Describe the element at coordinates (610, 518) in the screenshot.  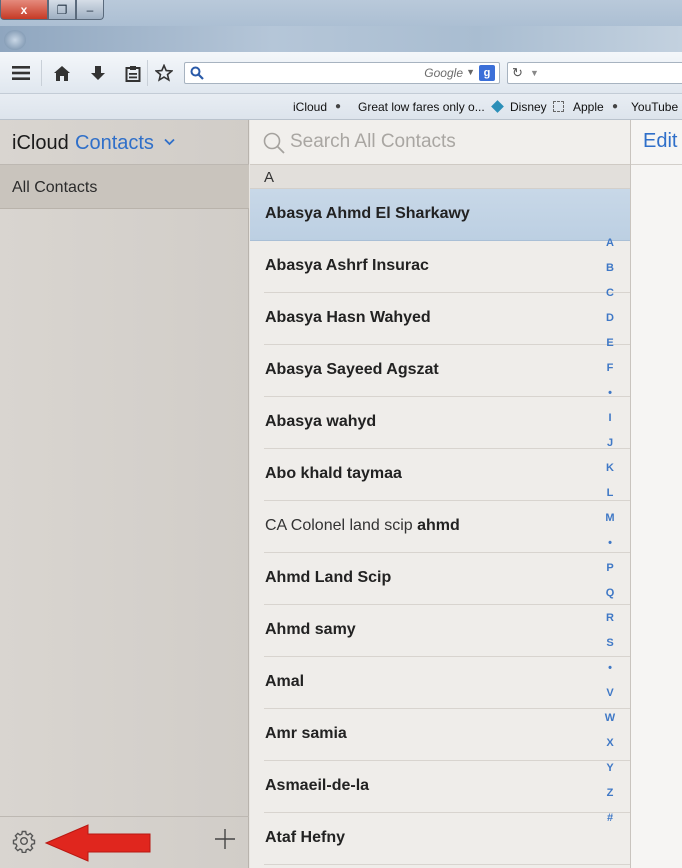
I see `index-letter: M` at that location.